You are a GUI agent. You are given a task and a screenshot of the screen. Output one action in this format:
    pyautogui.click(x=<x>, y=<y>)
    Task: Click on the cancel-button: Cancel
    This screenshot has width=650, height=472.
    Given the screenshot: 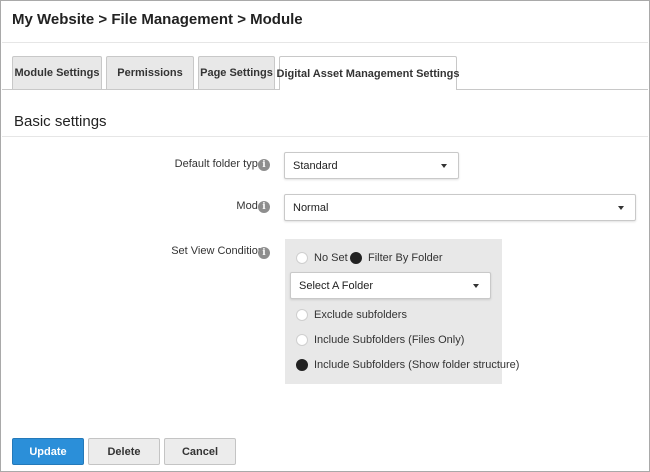 What is the action you would take?
    pyautogui.click(x=200, y=451)
    